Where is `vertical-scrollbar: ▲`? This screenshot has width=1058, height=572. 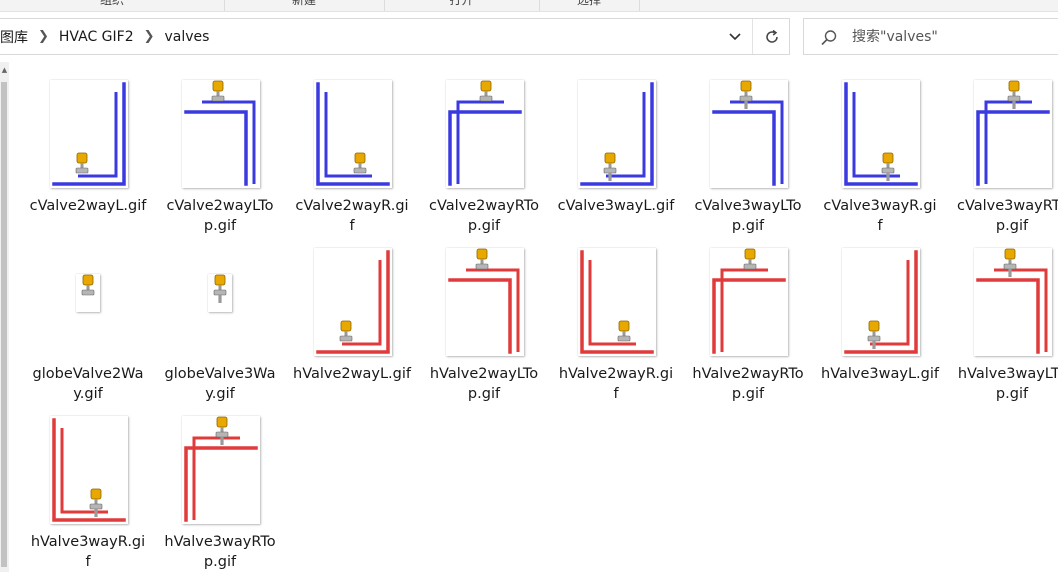 vertical-scrollbar: ▲ is located at coordinates (4, 317).